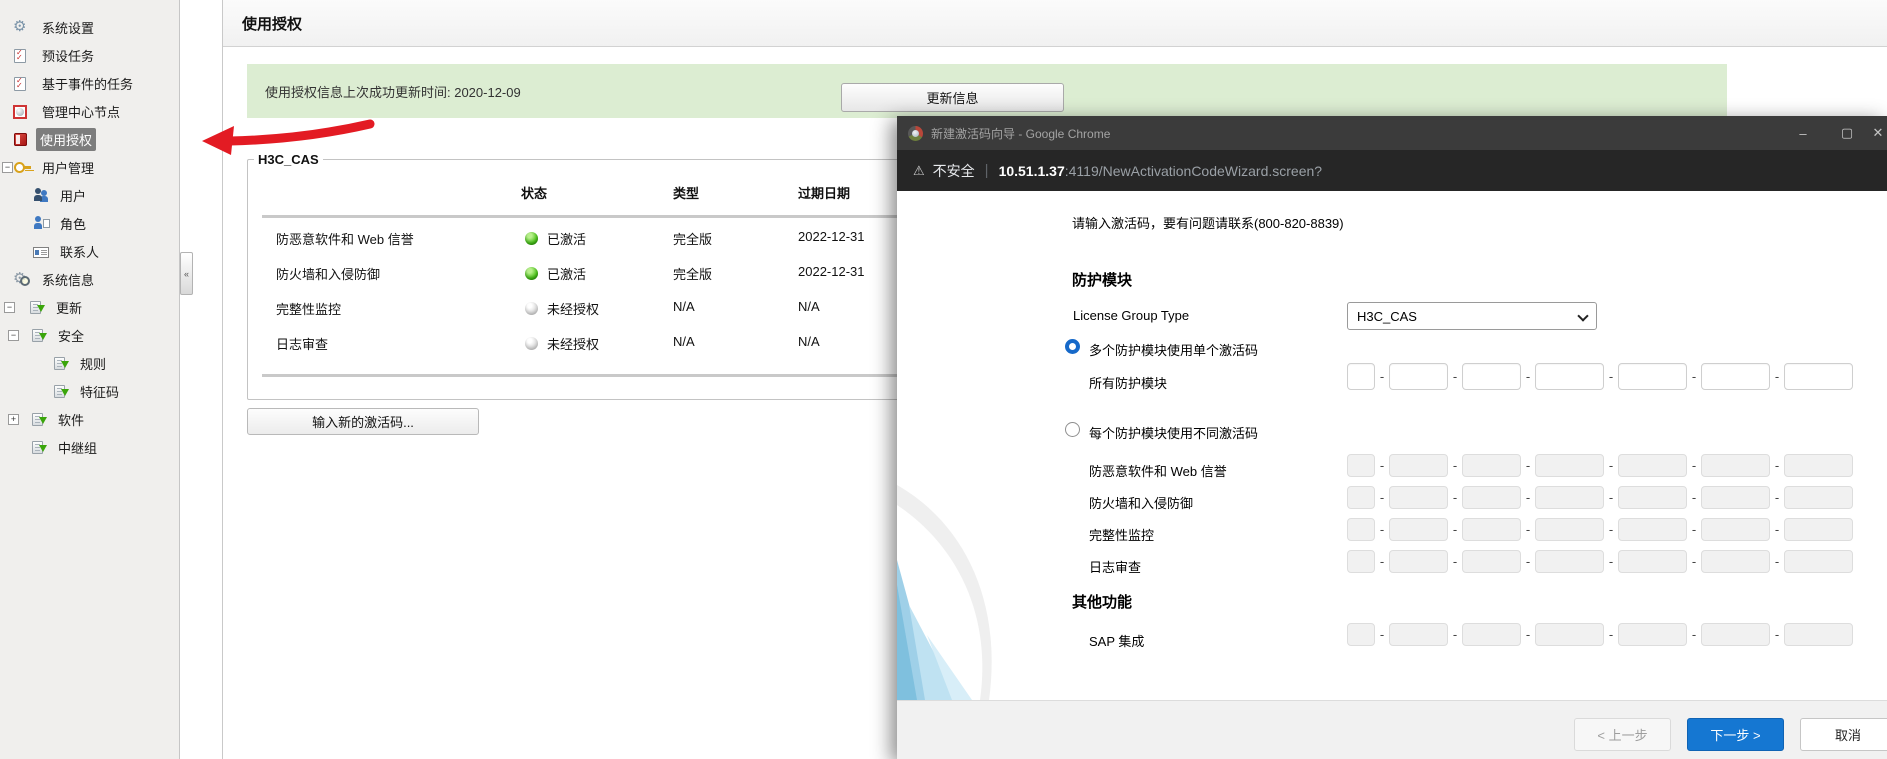 Image resolution: width=1887 pixels, height=759 pixels. I want to click on sidebar-item-user-management: − 用户管理, so click(89, 167).